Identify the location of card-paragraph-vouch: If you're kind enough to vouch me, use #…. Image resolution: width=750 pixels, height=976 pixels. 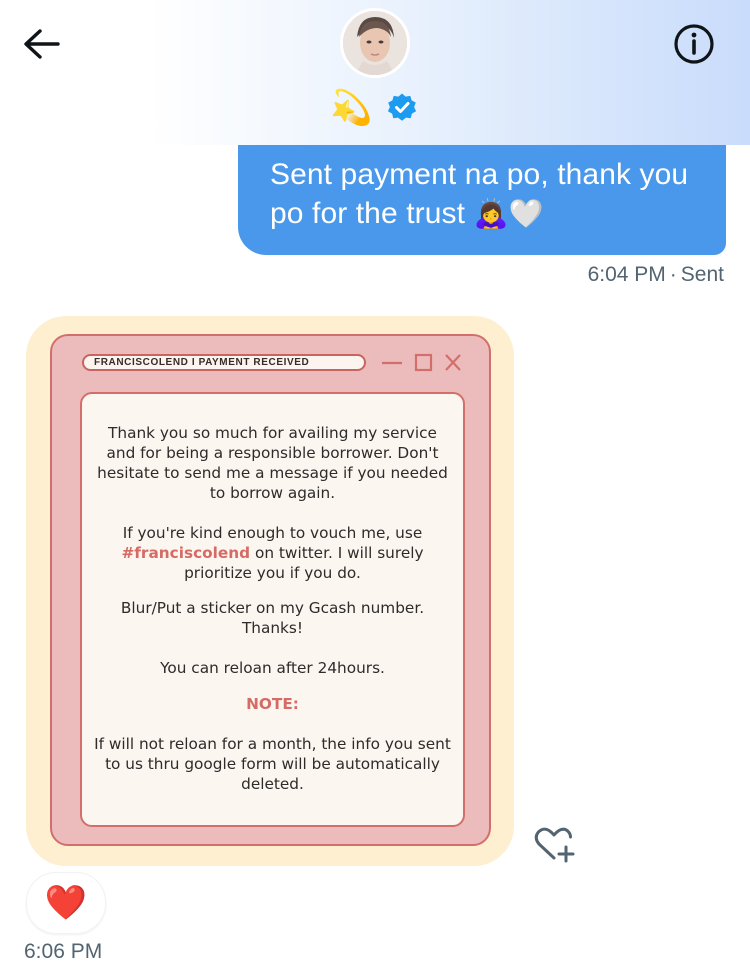
(273, 553).